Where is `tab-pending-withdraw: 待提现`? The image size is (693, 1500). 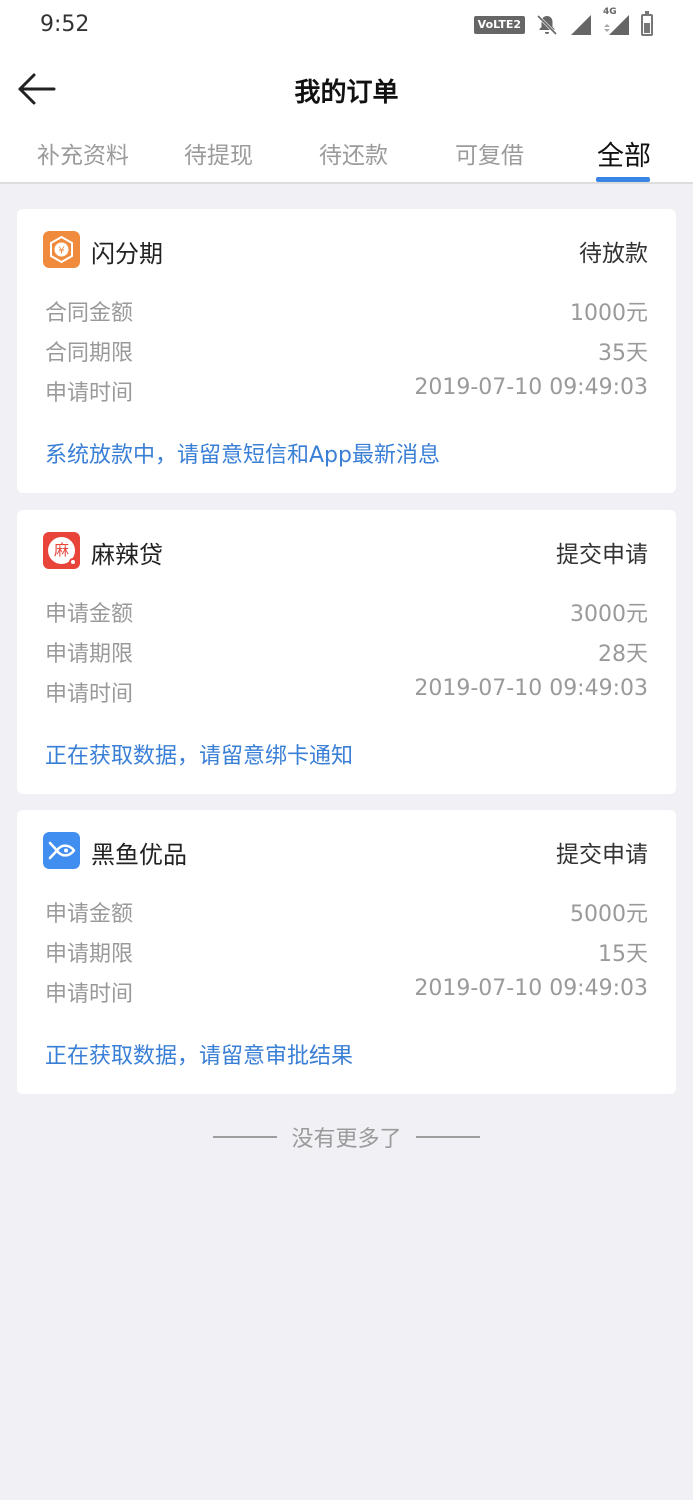
tab-pending-withdraw: 待提现 is located at coordinates (218, 153).